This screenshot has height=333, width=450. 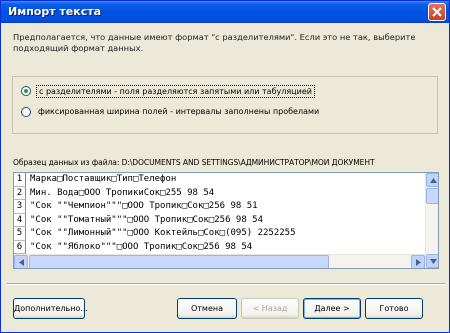 What do you see at coordinates (103, 179) in the screenshot?
I see `row-text: Марка□Поставщик□Тип□Телефон` at bounding box center [103, 179].